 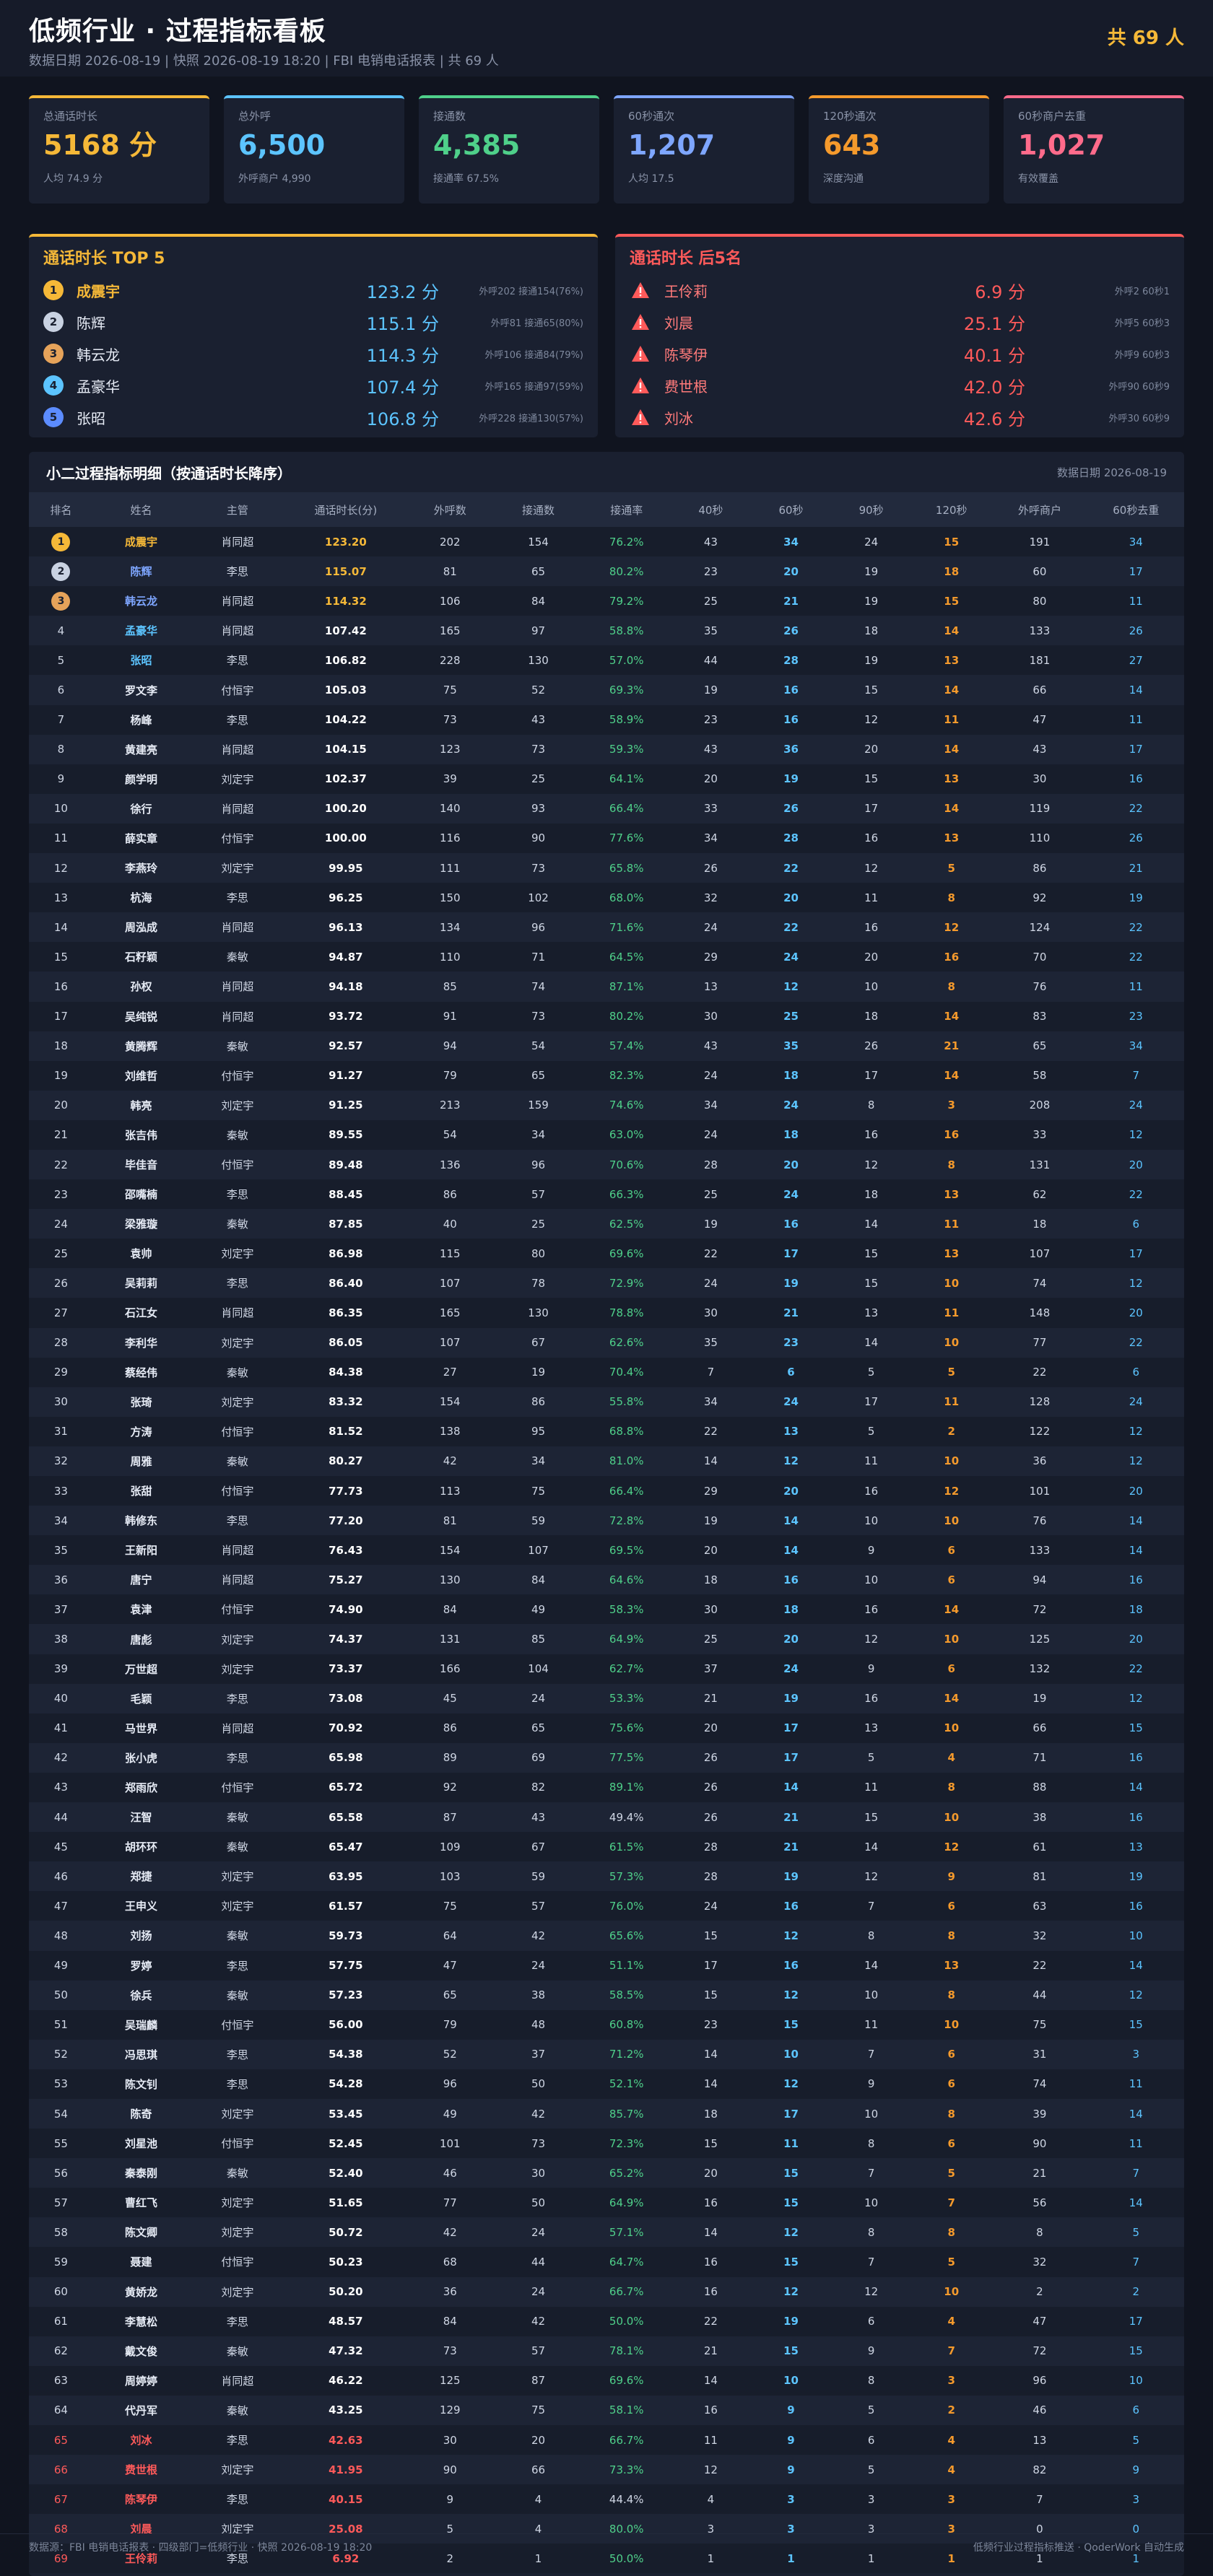 What do you see at coordinates (871, 1758) in the screenshot?
I see `cell: 5` at bounding box center [871, 1758].